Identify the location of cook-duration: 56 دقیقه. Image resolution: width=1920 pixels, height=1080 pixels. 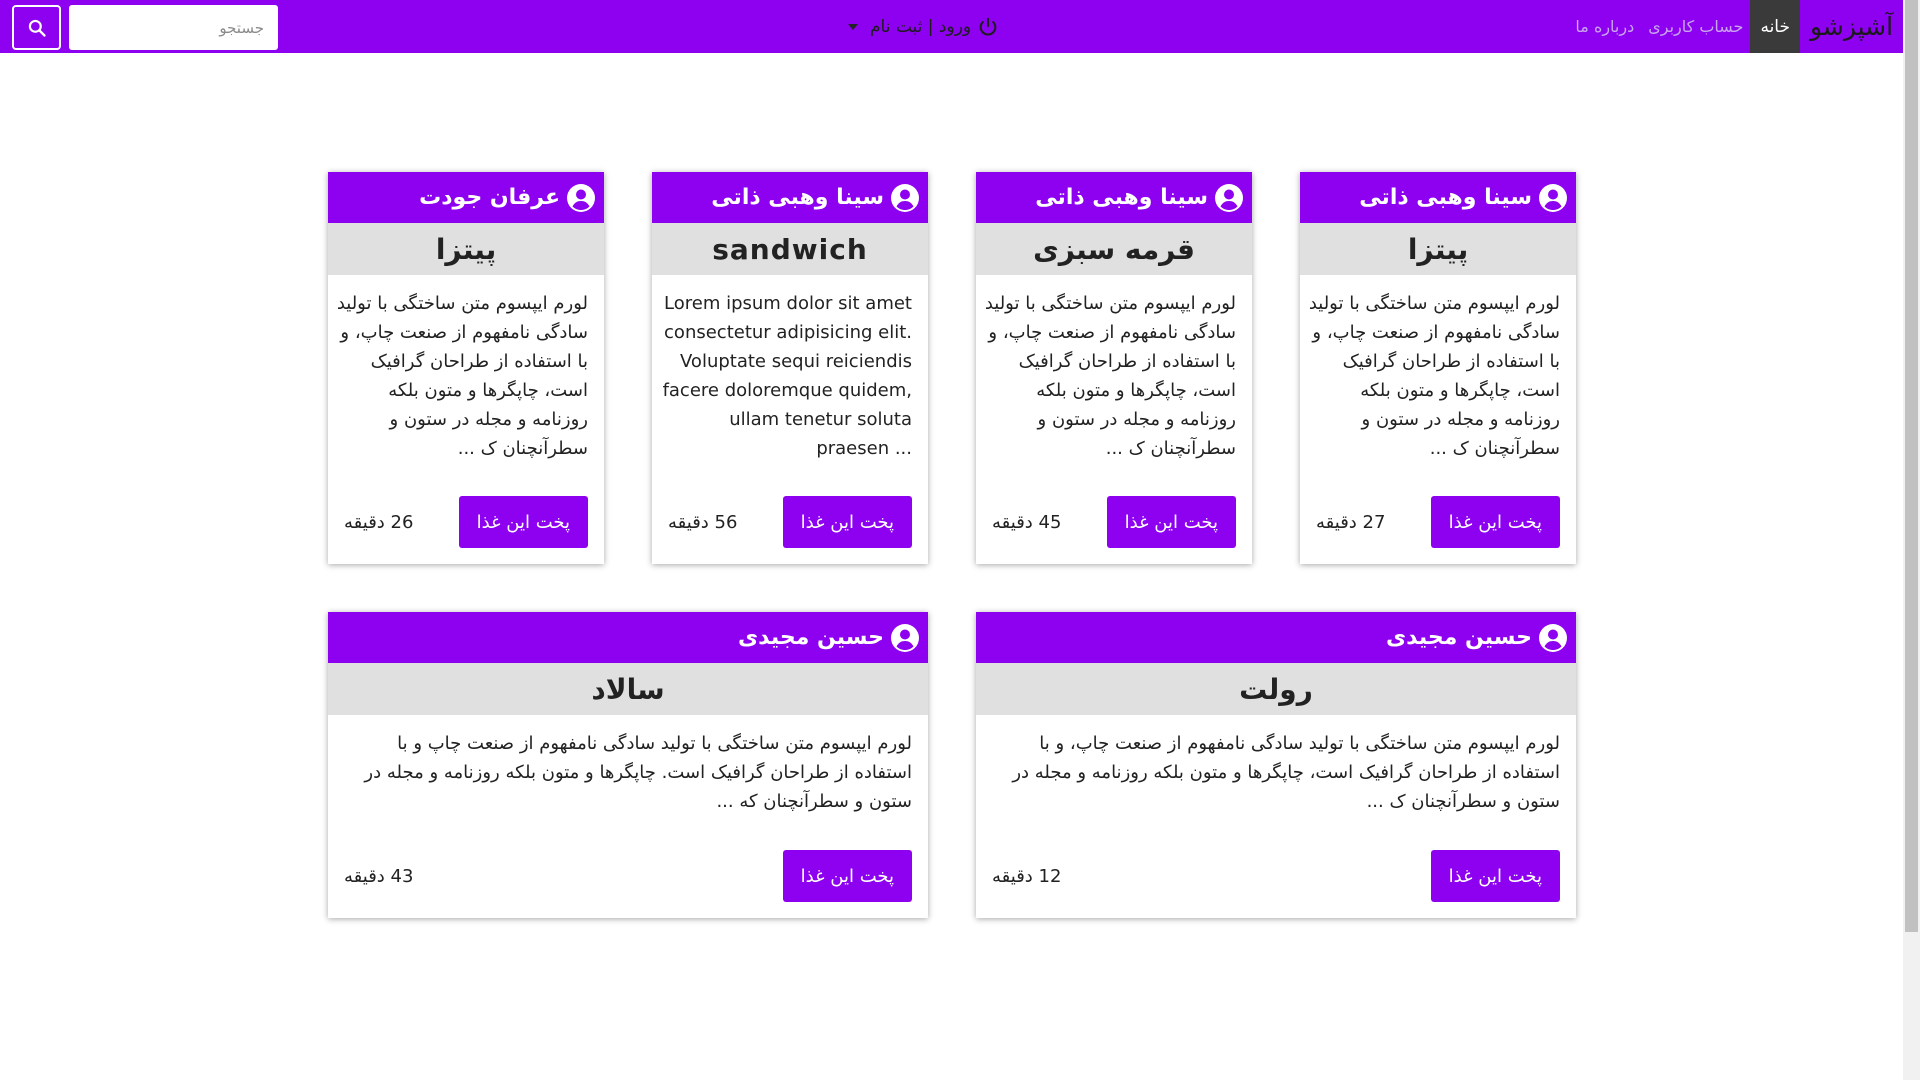
(703, 522).